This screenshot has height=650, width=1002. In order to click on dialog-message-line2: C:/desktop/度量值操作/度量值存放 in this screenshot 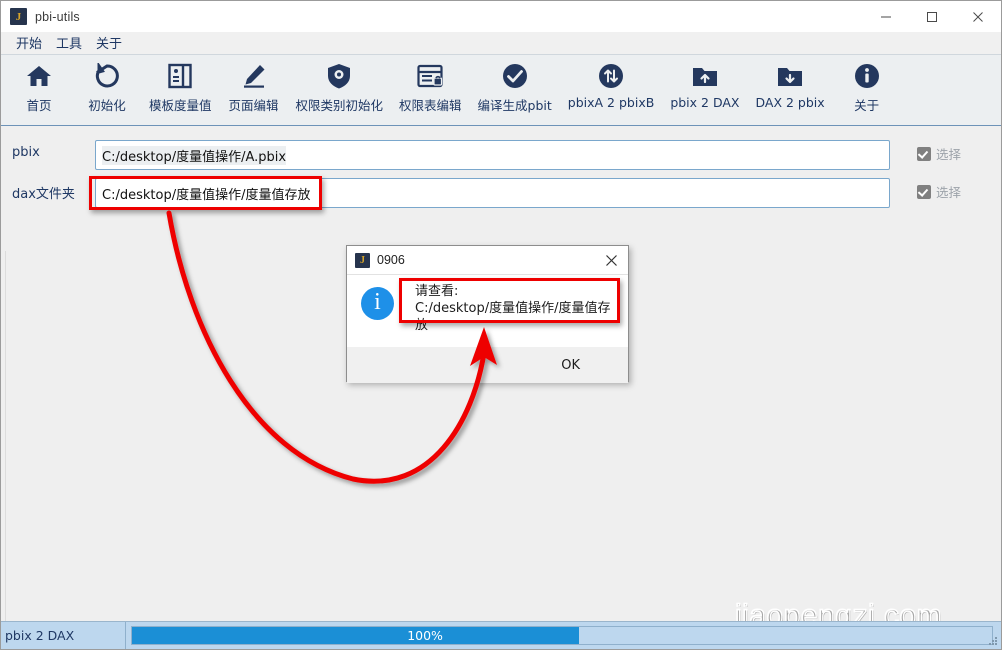, I will do `click(513, 317)`.